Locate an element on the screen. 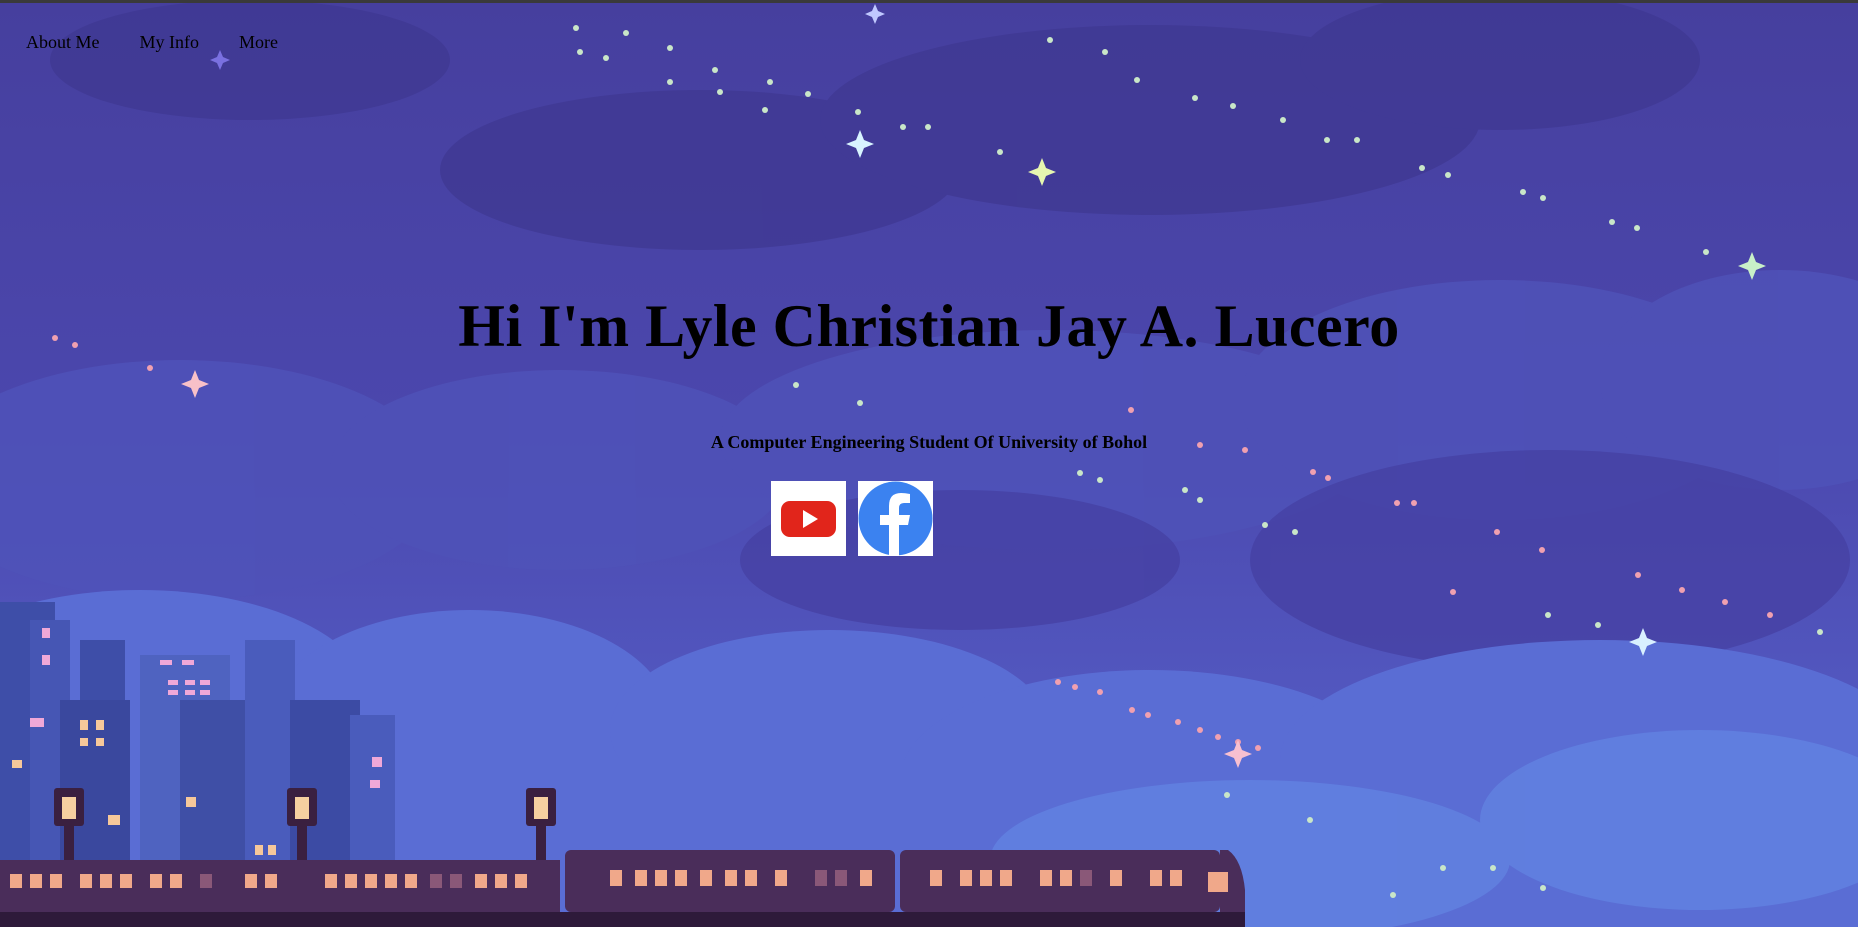 Image resolution: width=1858 pixels, height=927 pixels. social-links is located at coordinates (852, 518).